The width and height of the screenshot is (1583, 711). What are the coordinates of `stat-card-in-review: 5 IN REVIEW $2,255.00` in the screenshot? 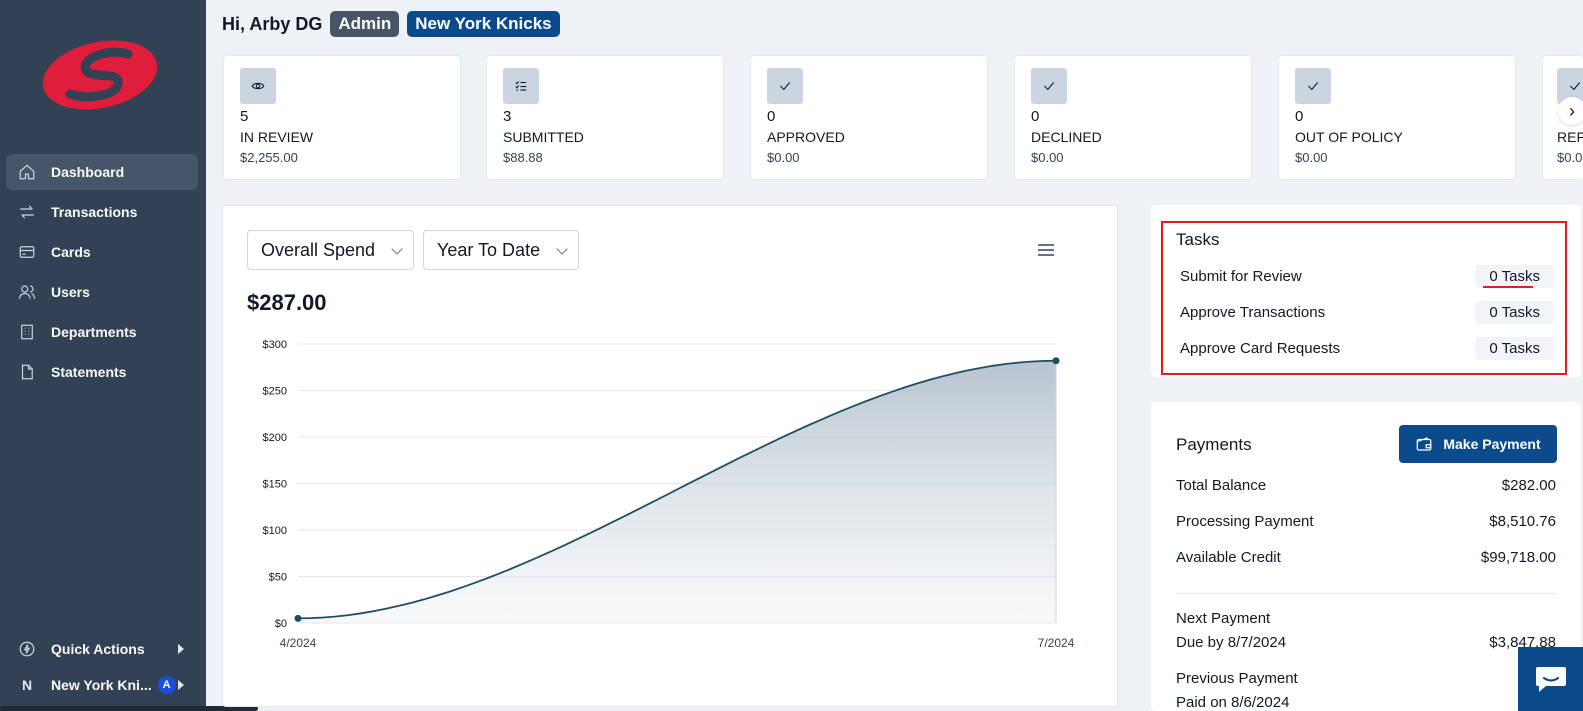 It's located at (342, 117).